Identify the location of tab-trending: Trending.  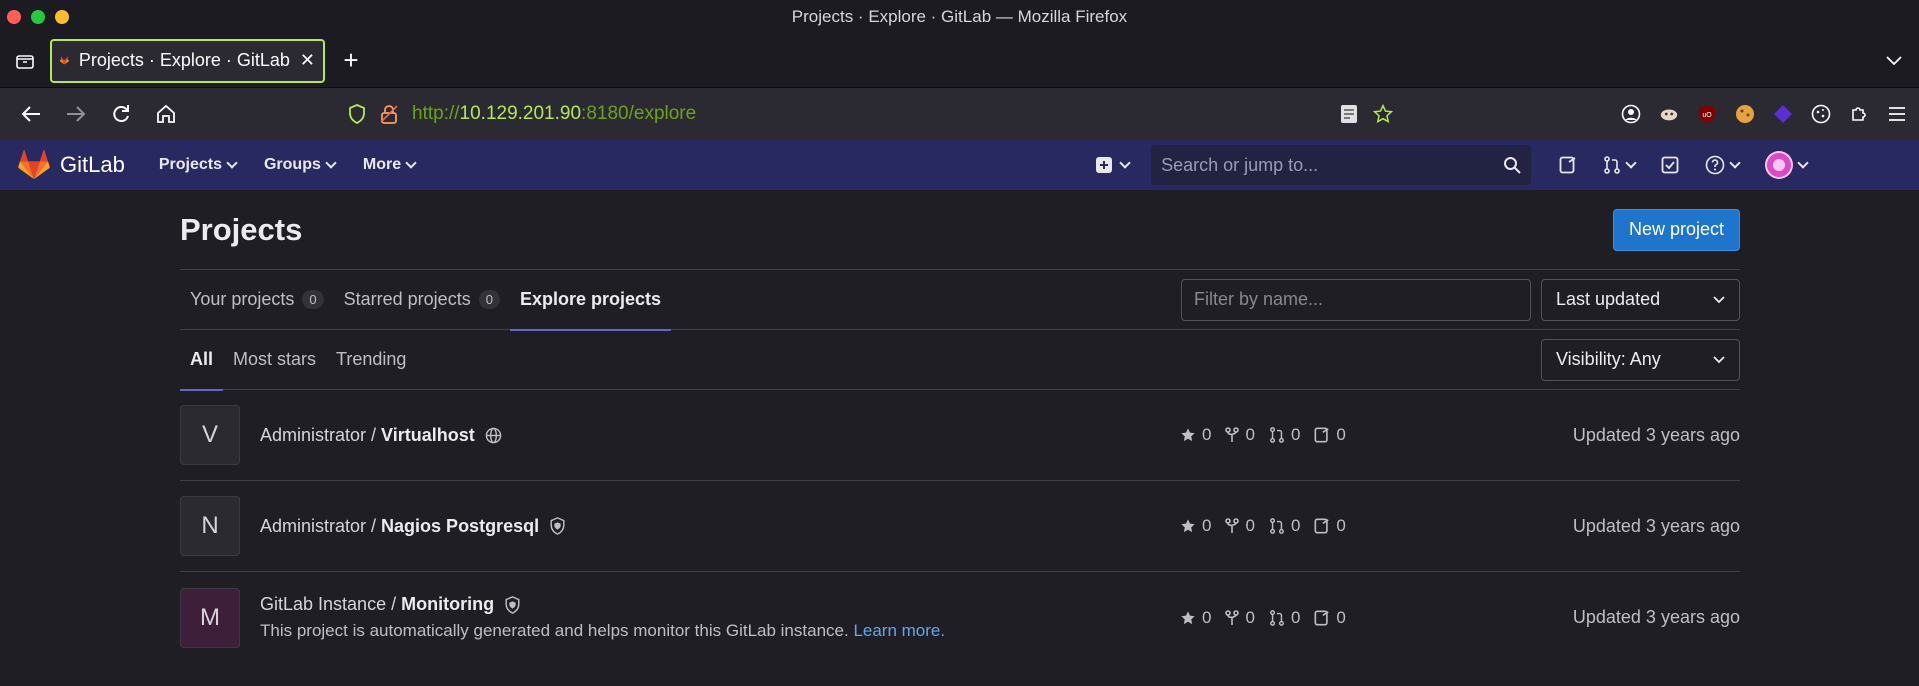
(371, 360).